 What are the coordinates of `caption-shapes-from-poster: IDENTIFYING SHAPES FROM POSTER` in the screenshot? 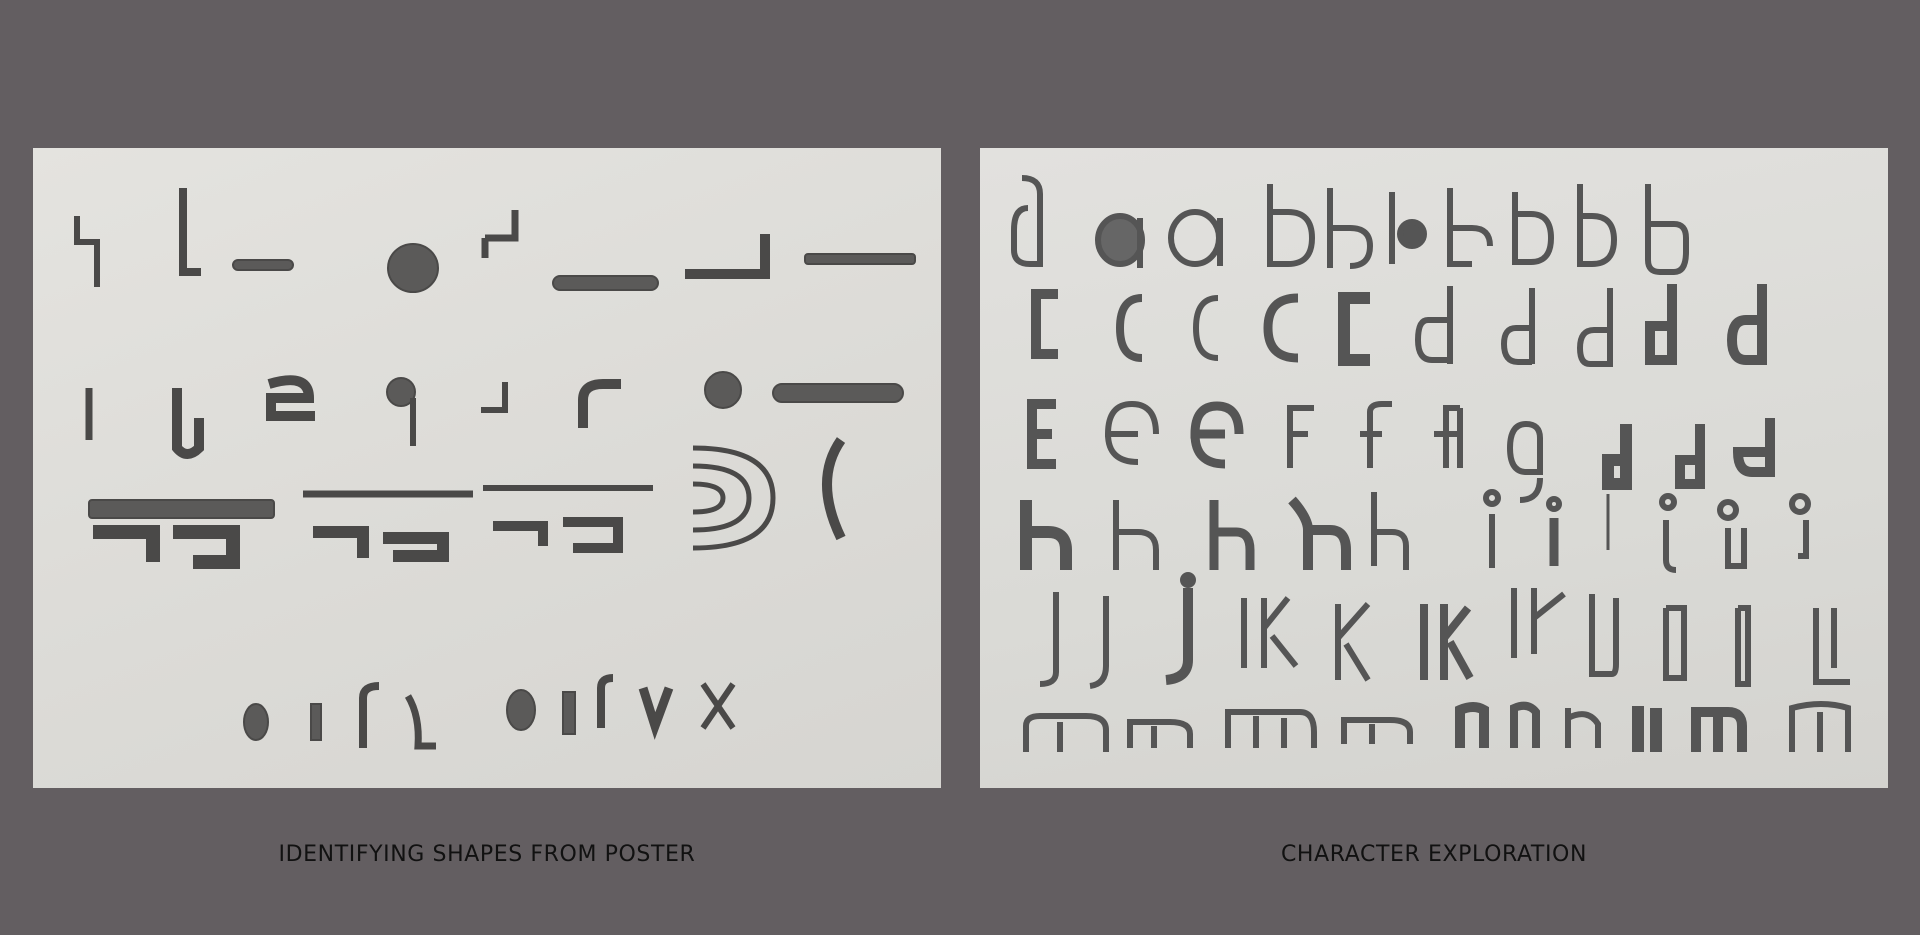 It's located at (487, 854).